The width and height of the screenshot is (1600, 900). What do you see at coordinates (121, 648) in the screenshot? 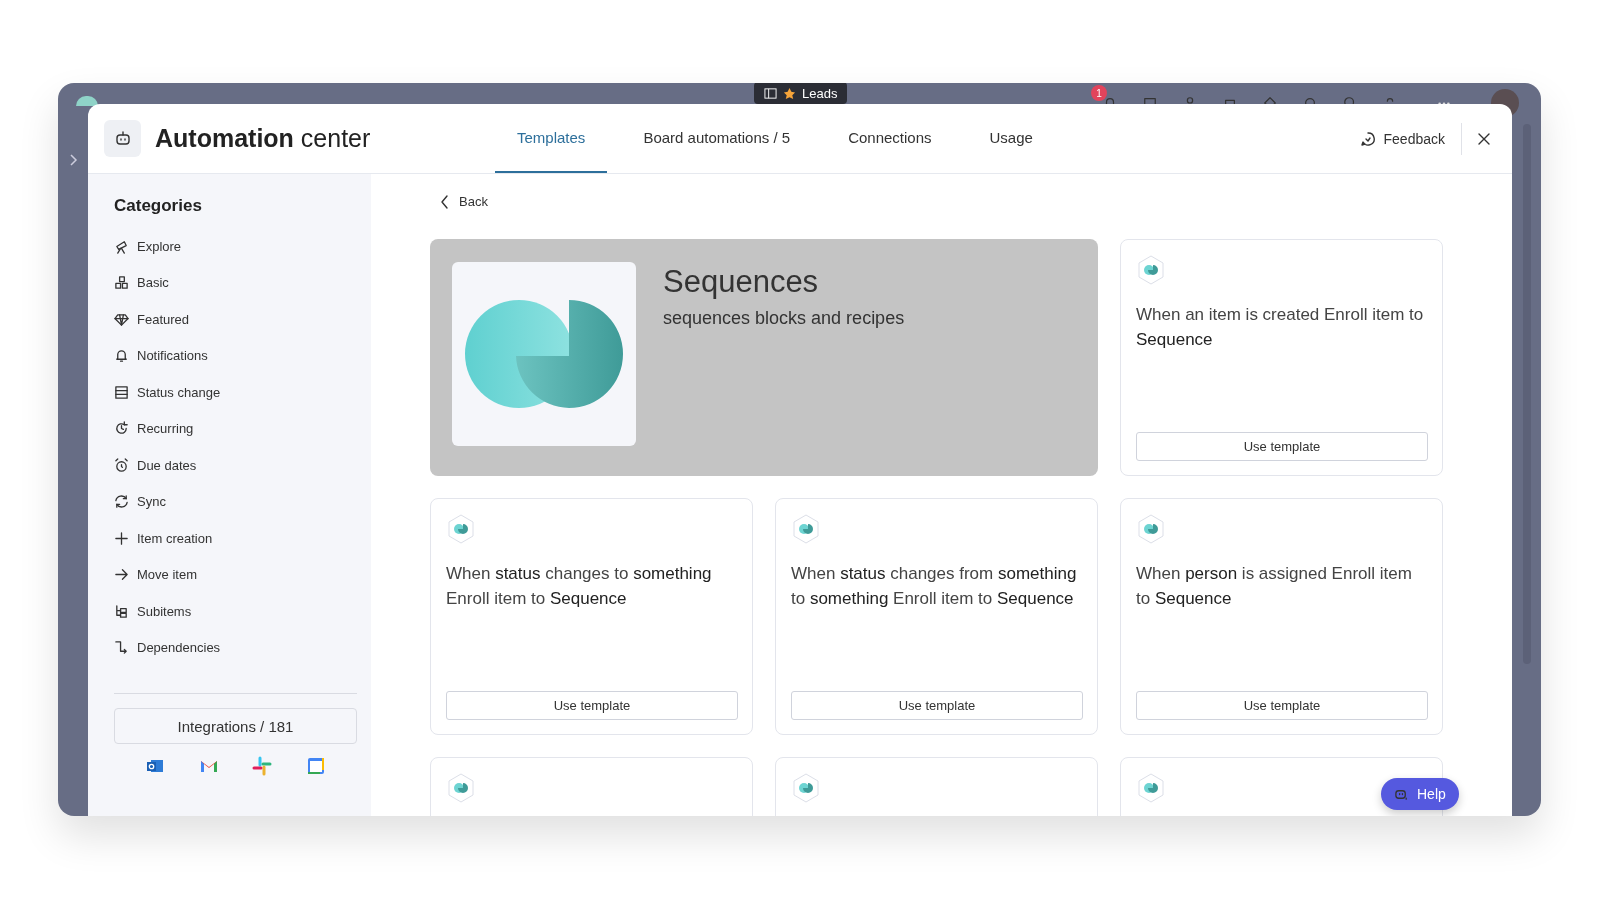
I see `dependency-arrow-icon` at bounding box center [121, 648].